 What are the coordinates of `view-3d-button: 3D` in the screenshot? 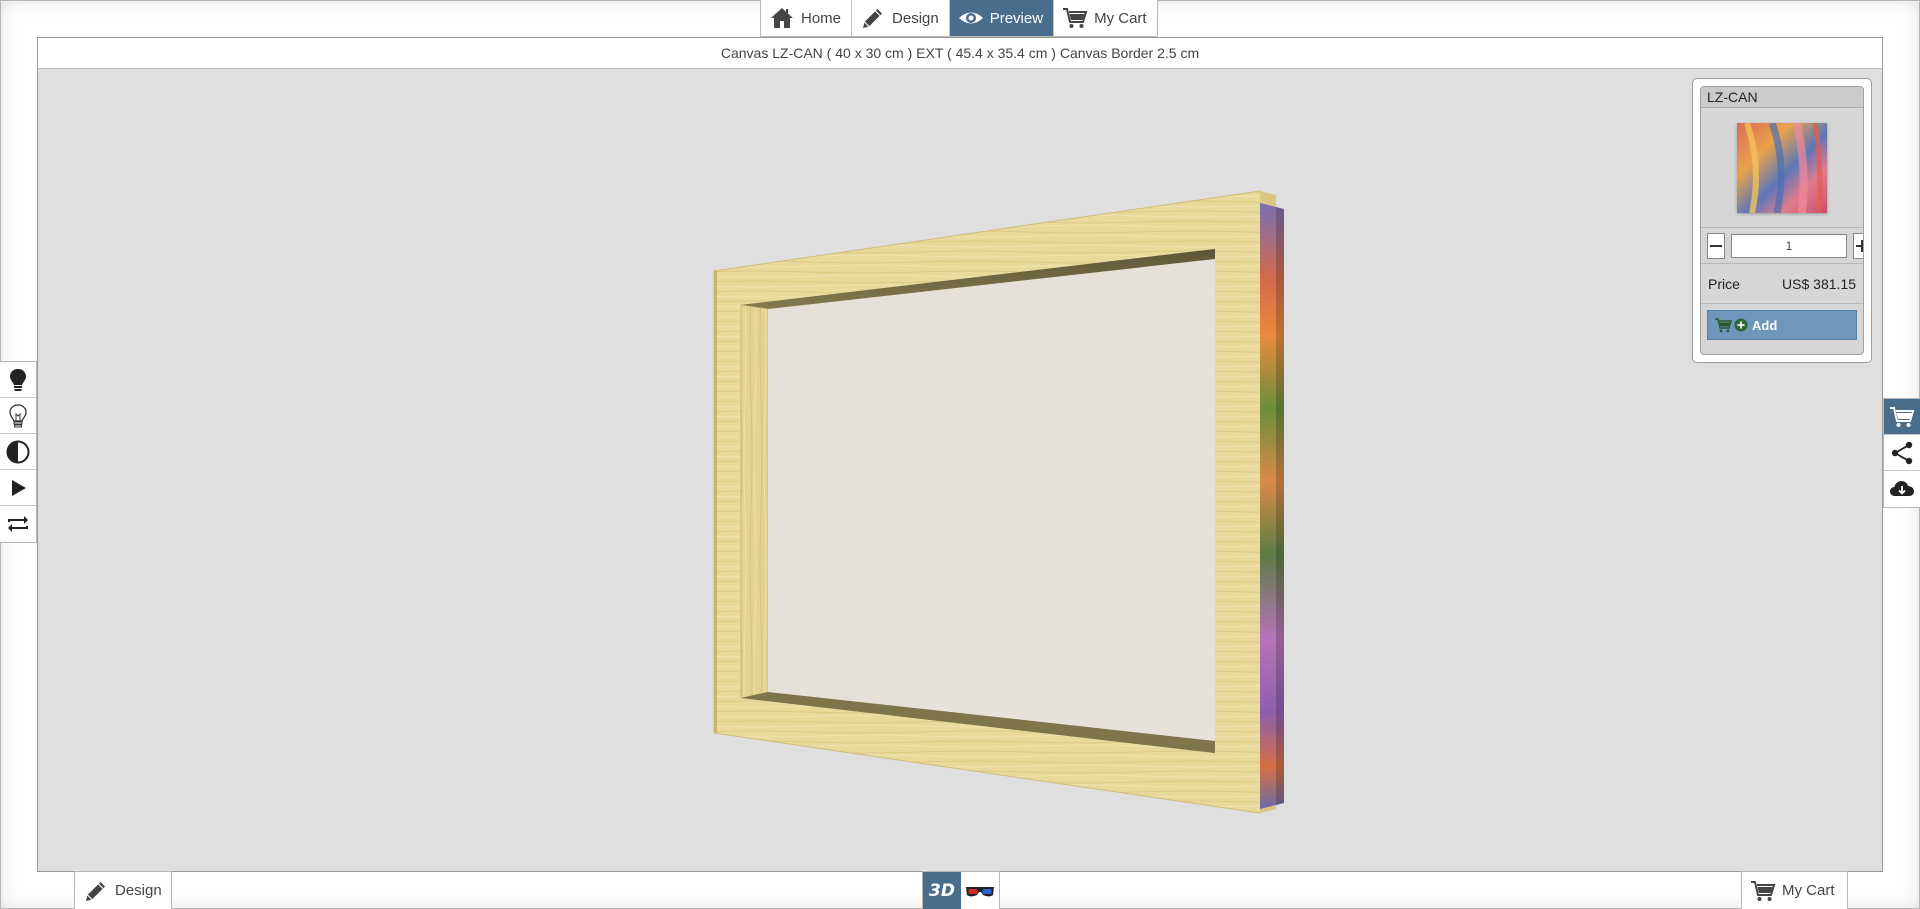 It's located at (942, 890).